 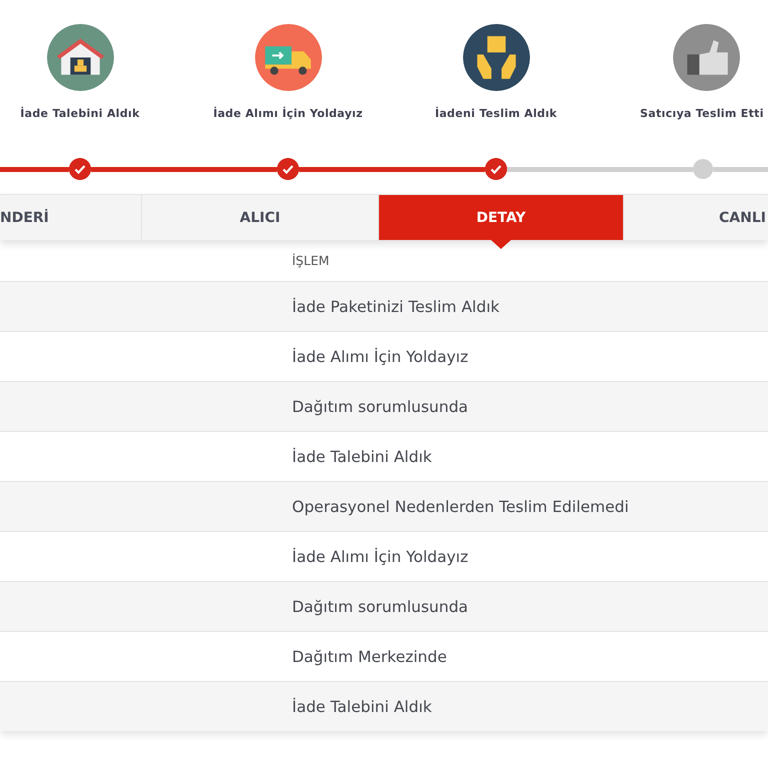 I want to click on step-label: İadeni Teslim Aldık, so click(x=496, y=113).